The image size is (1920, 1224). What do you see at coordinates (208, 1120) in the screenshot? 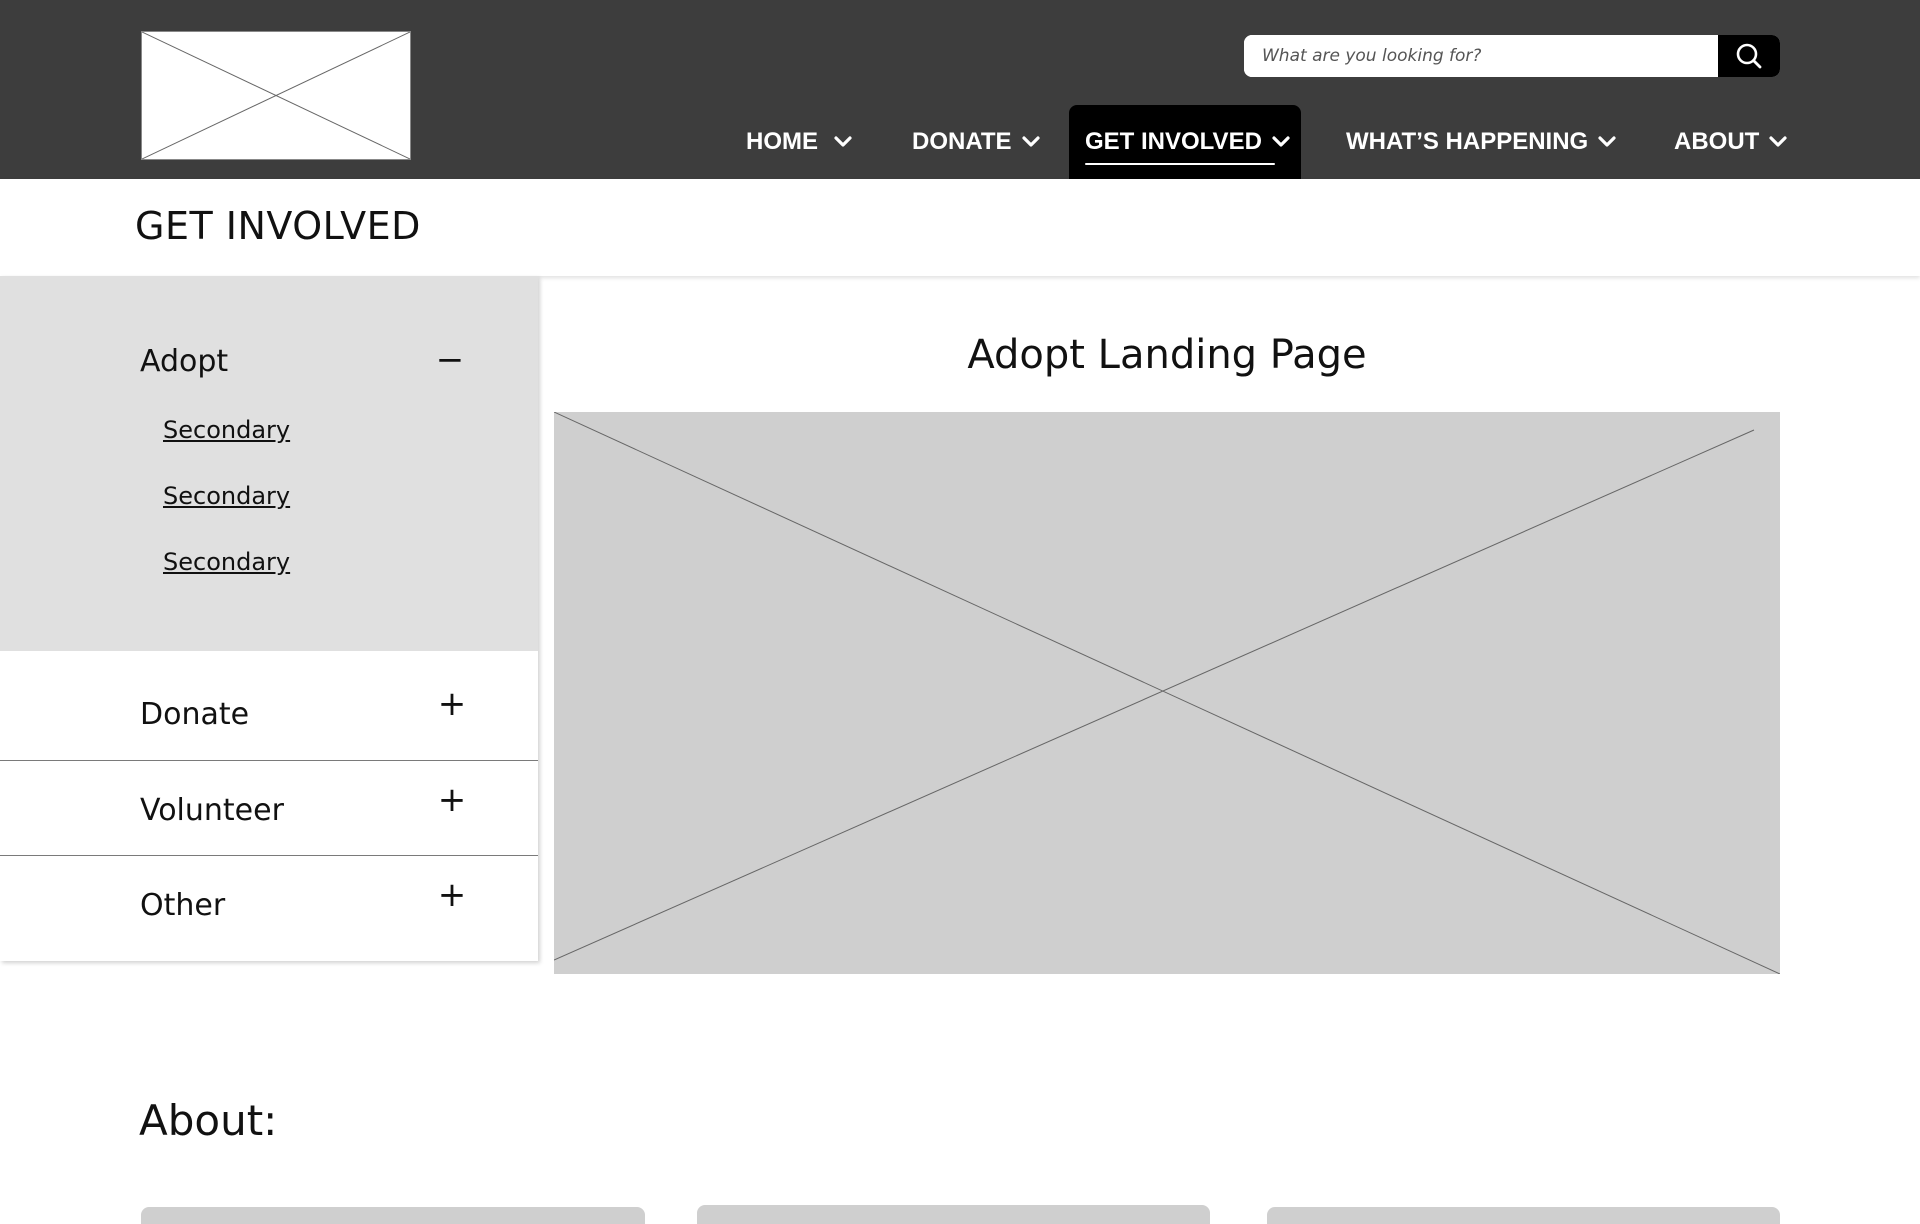
I see `about-heading: About:` at bounding box center [208, 1120].